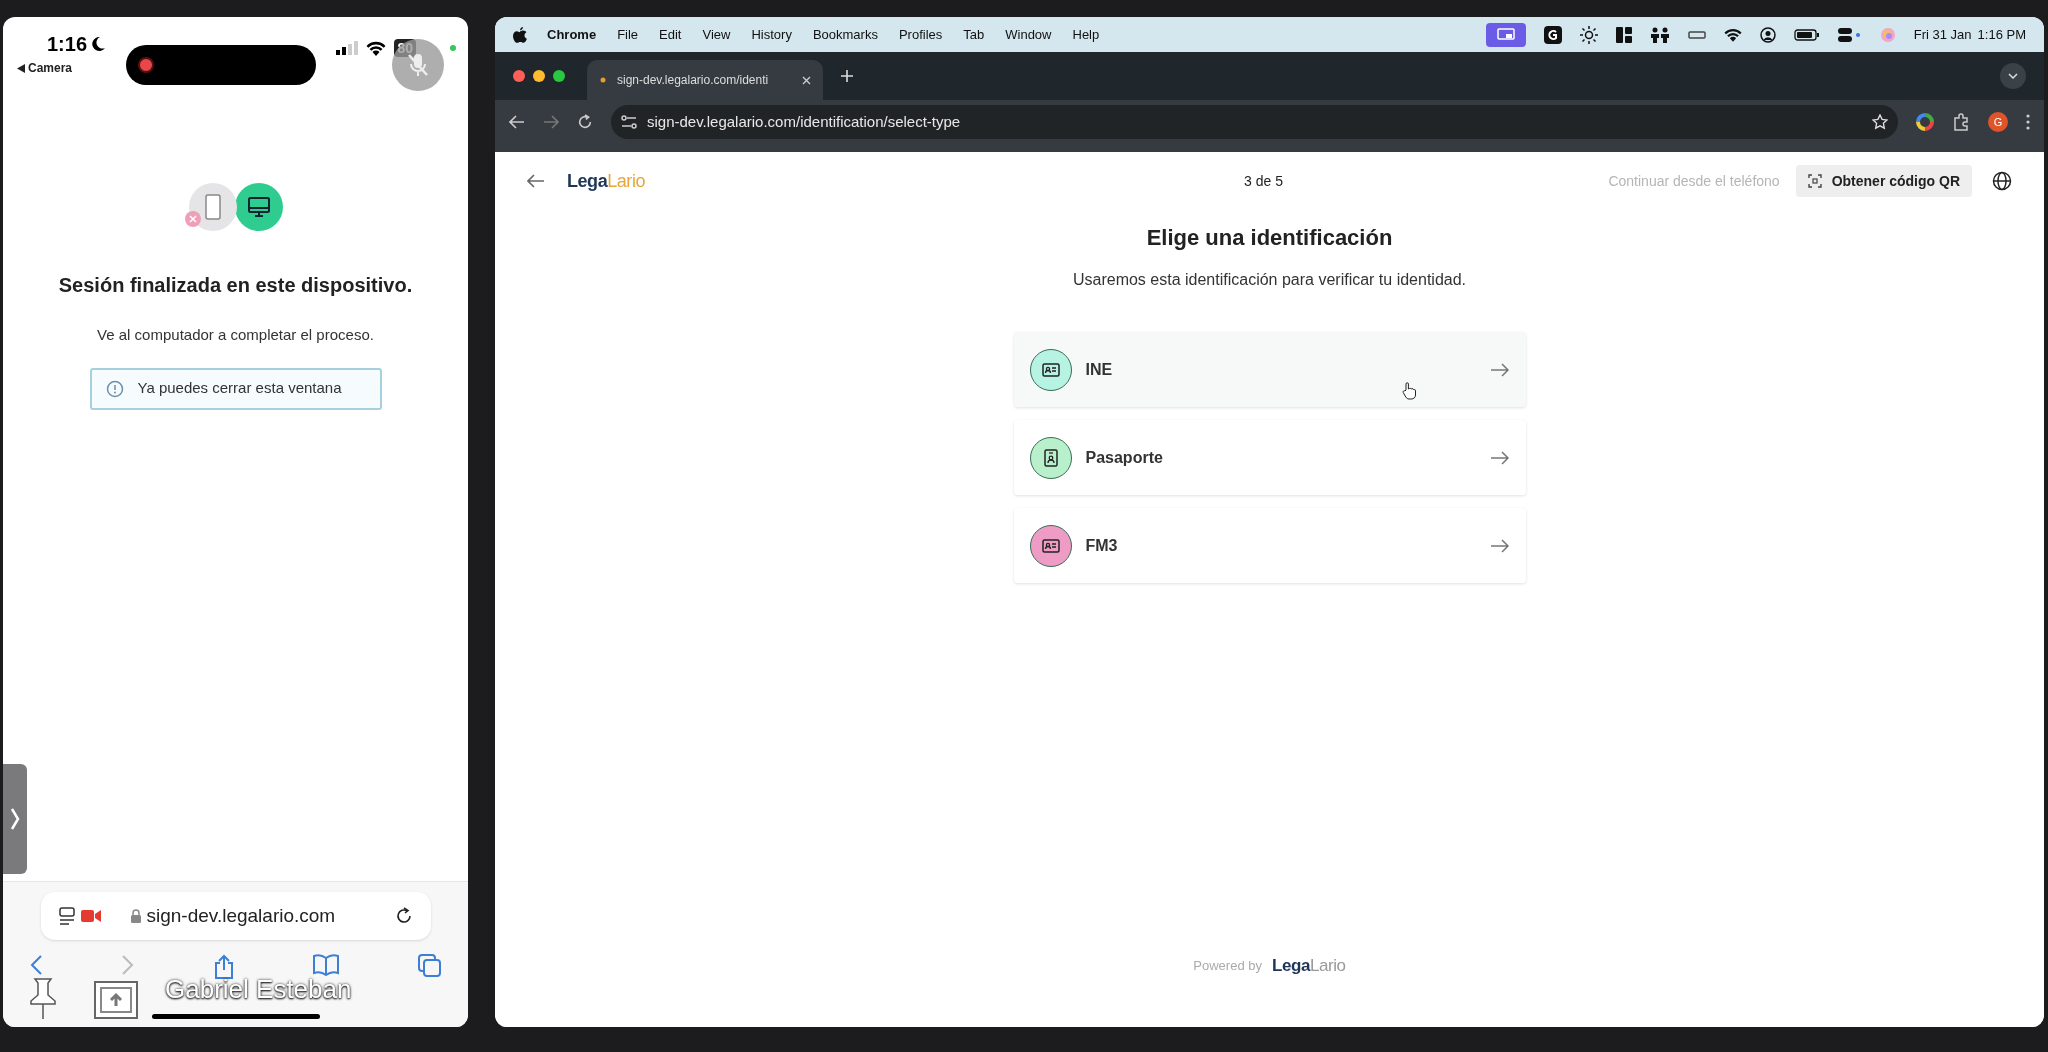  What do you see at coordinates (806, 80) in the screenshot?
I see `close-tab-icon` at bounding box center [806, 80].